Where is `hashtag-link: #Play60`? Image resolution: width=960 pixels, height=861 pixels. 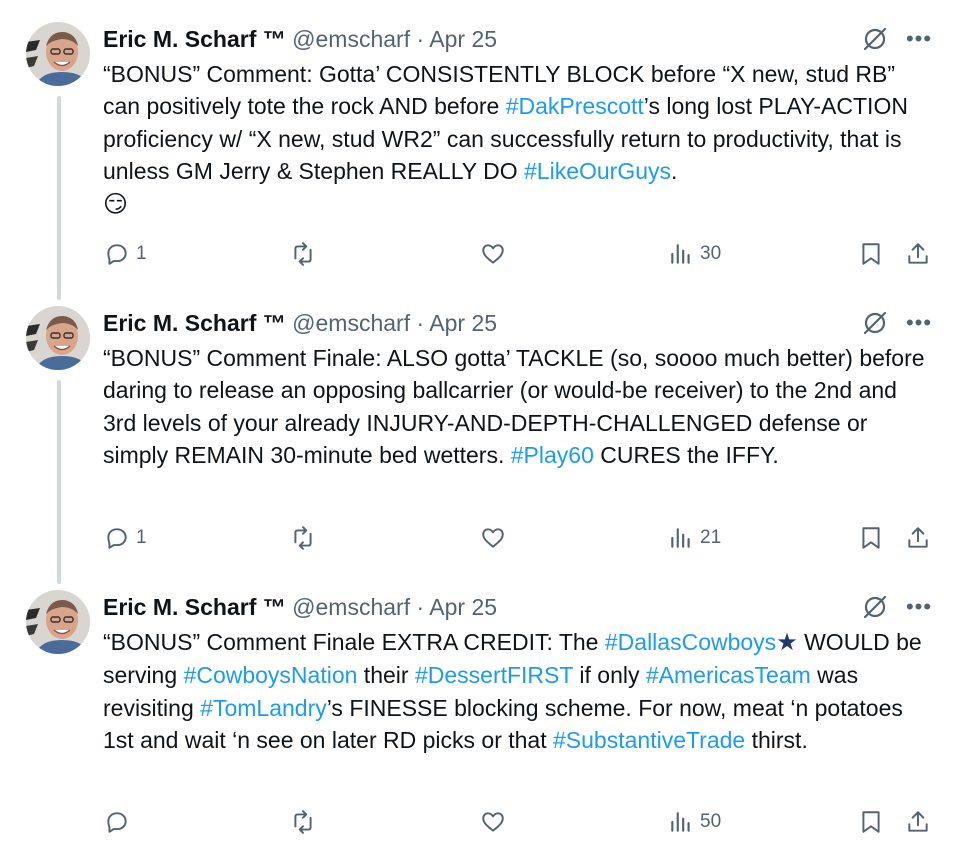
hashtag-link: #Play60 is located at coordinates (552, 455).